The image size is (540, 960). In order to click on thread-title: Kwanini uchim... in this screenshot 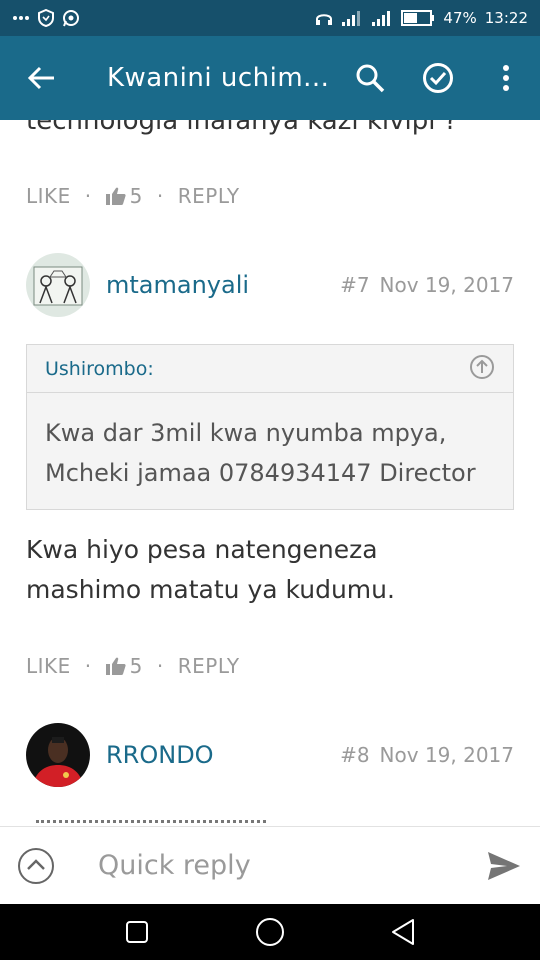, I will do `click(218, 78)`.